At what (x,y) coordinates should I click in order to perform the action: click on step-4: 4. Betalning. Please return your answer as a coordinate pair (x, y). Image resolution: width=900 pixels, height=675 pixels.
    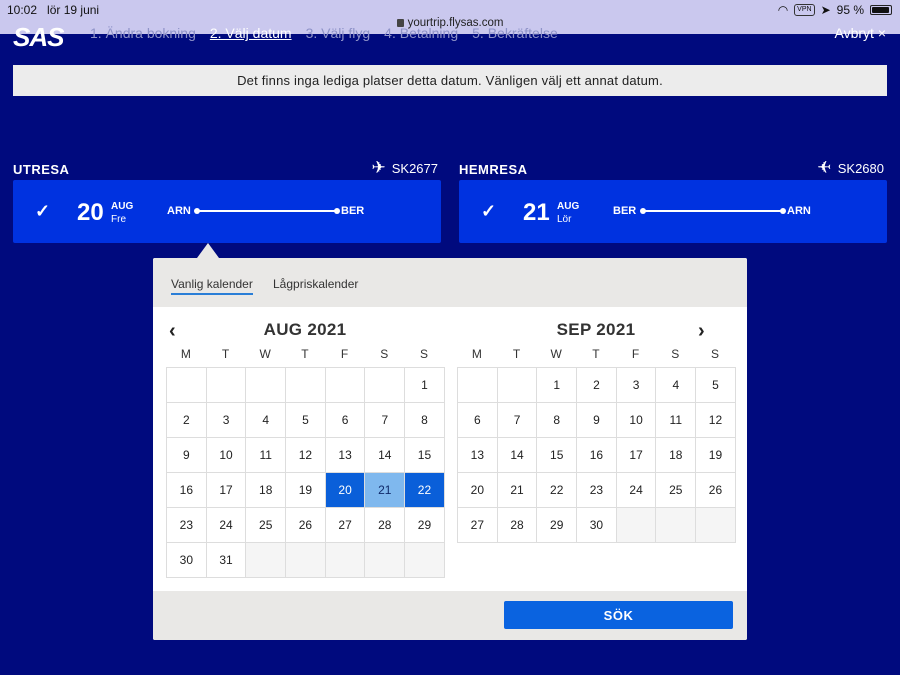
    Looking at the image, I should click on (421, 33).